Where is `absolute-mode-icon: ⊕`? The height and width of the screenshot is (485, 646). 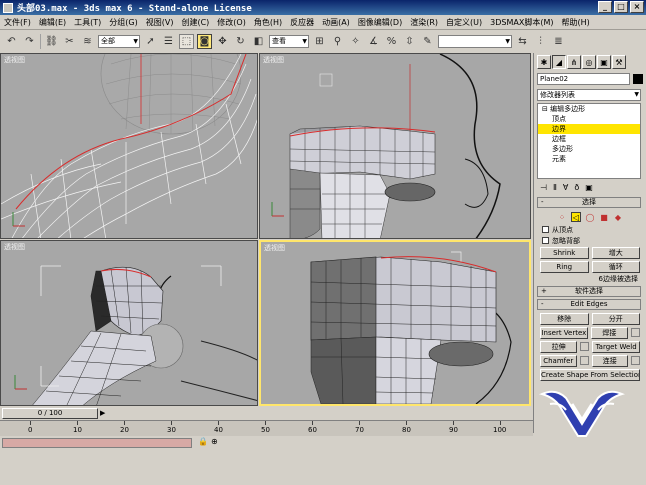 absolute-mode-icon: ⊕ is located at coordinates (214, 441).